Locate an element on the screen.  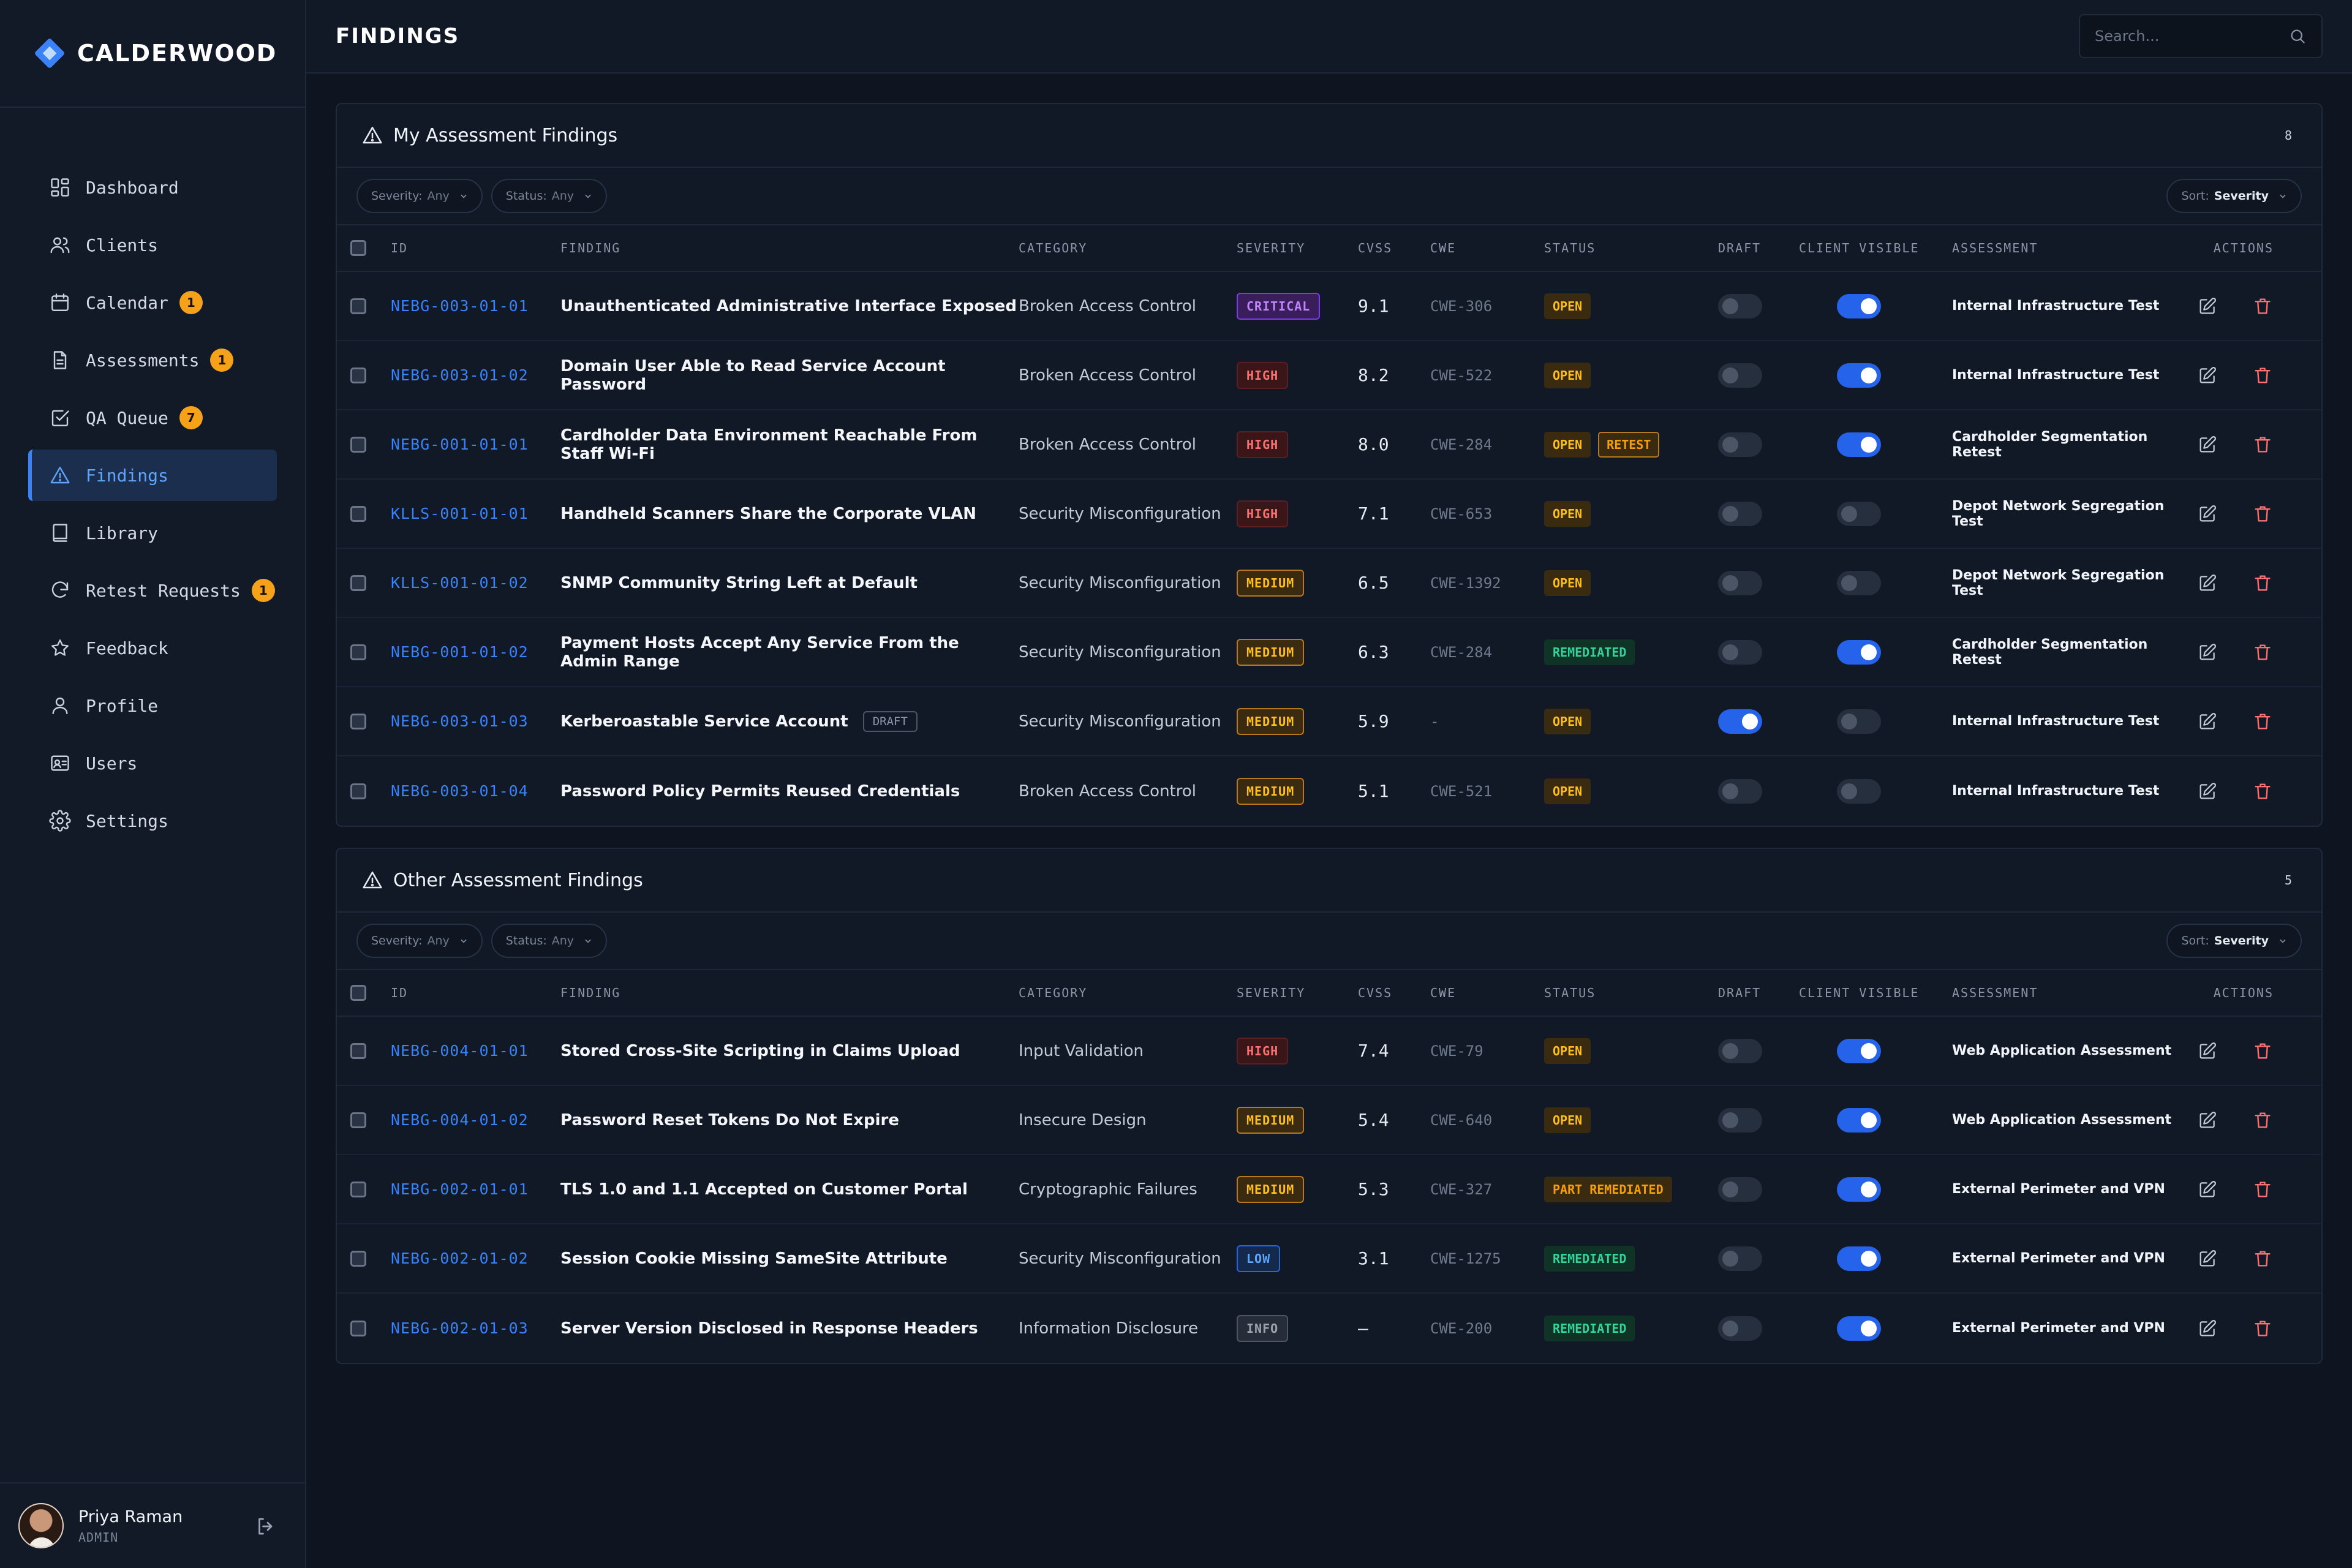
sidebar-item-library: Library is located at coordinates (152, 533).